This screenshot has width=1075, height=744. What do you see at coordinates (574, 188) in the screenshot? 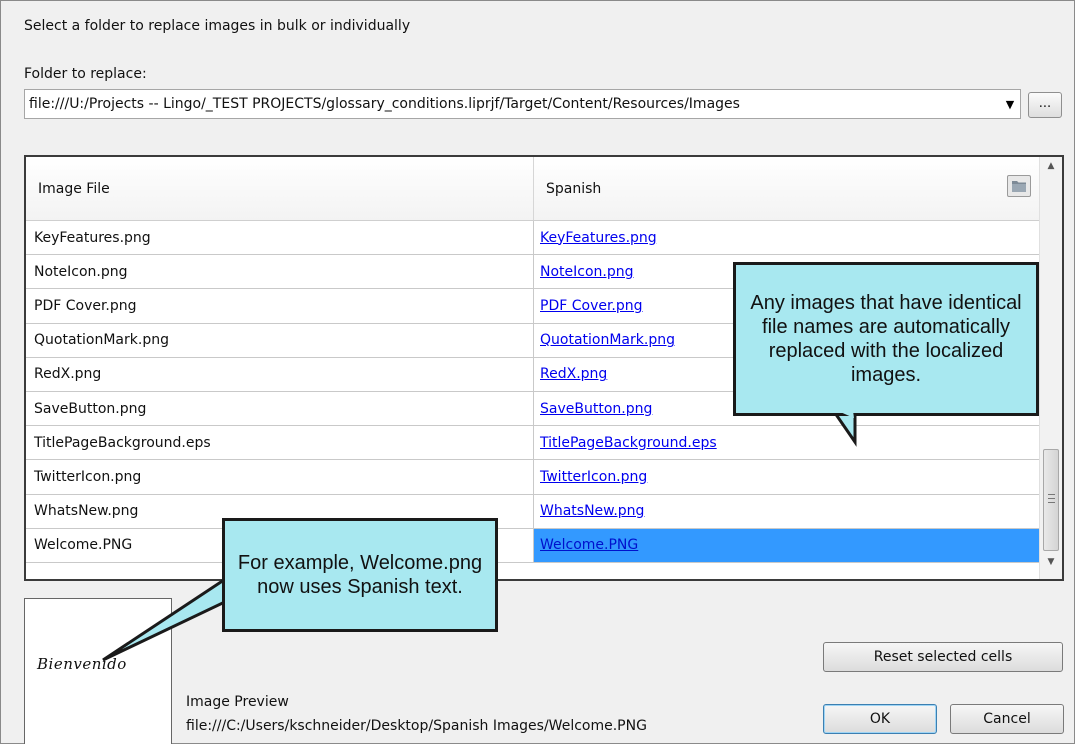
I see `column-header-spanish-label: Spanish` at bounding box center [574, 188].